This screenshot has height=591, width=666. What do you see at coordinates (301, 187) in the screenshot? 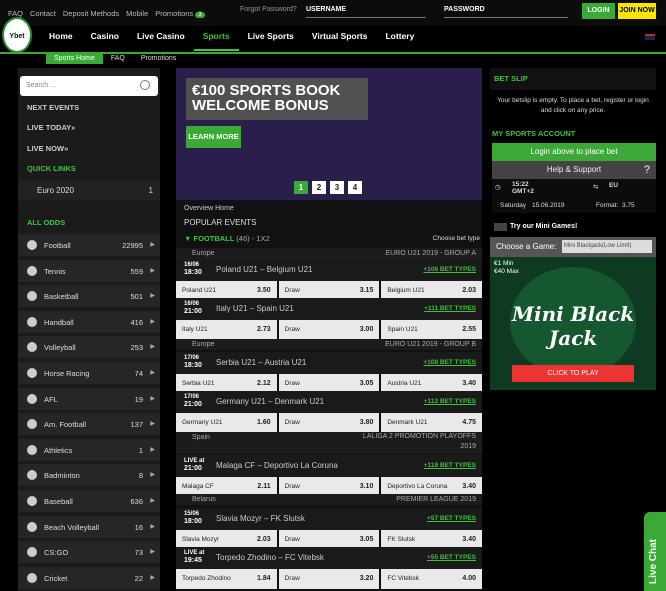
I see `banner-page-1: 1` at bounding box center [301, 187].